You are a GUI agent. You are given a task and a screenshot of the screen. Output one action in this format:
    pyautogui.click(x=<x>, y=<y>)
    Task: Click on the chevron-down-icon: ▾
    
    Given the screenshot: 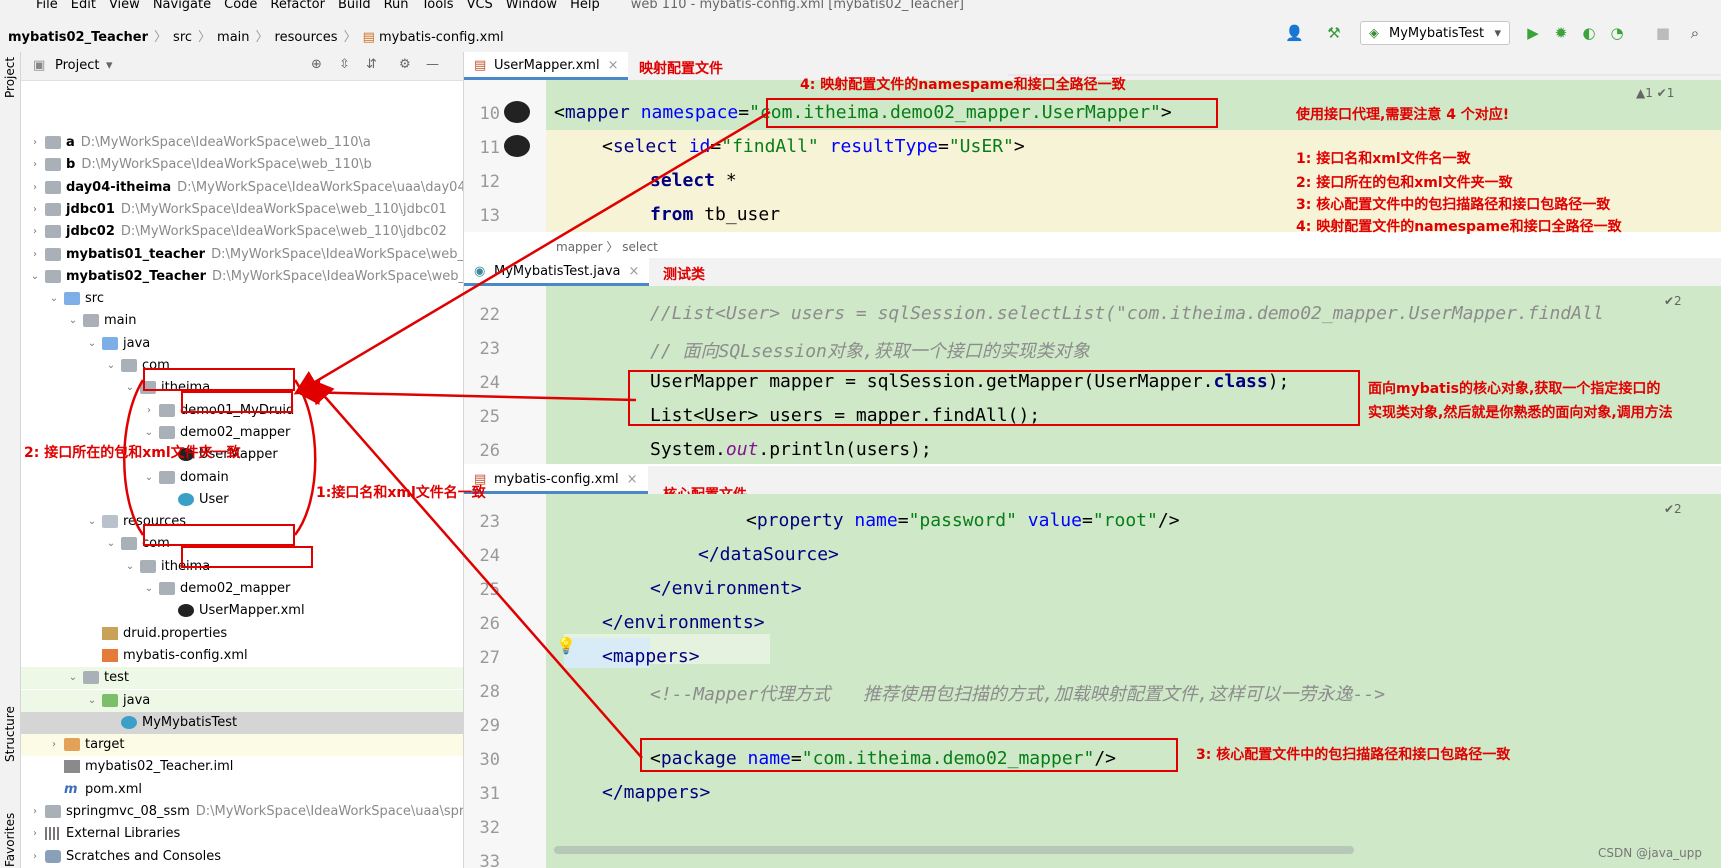 What is the action you would take?
    pyautogui.click(x=109, y=65)
    